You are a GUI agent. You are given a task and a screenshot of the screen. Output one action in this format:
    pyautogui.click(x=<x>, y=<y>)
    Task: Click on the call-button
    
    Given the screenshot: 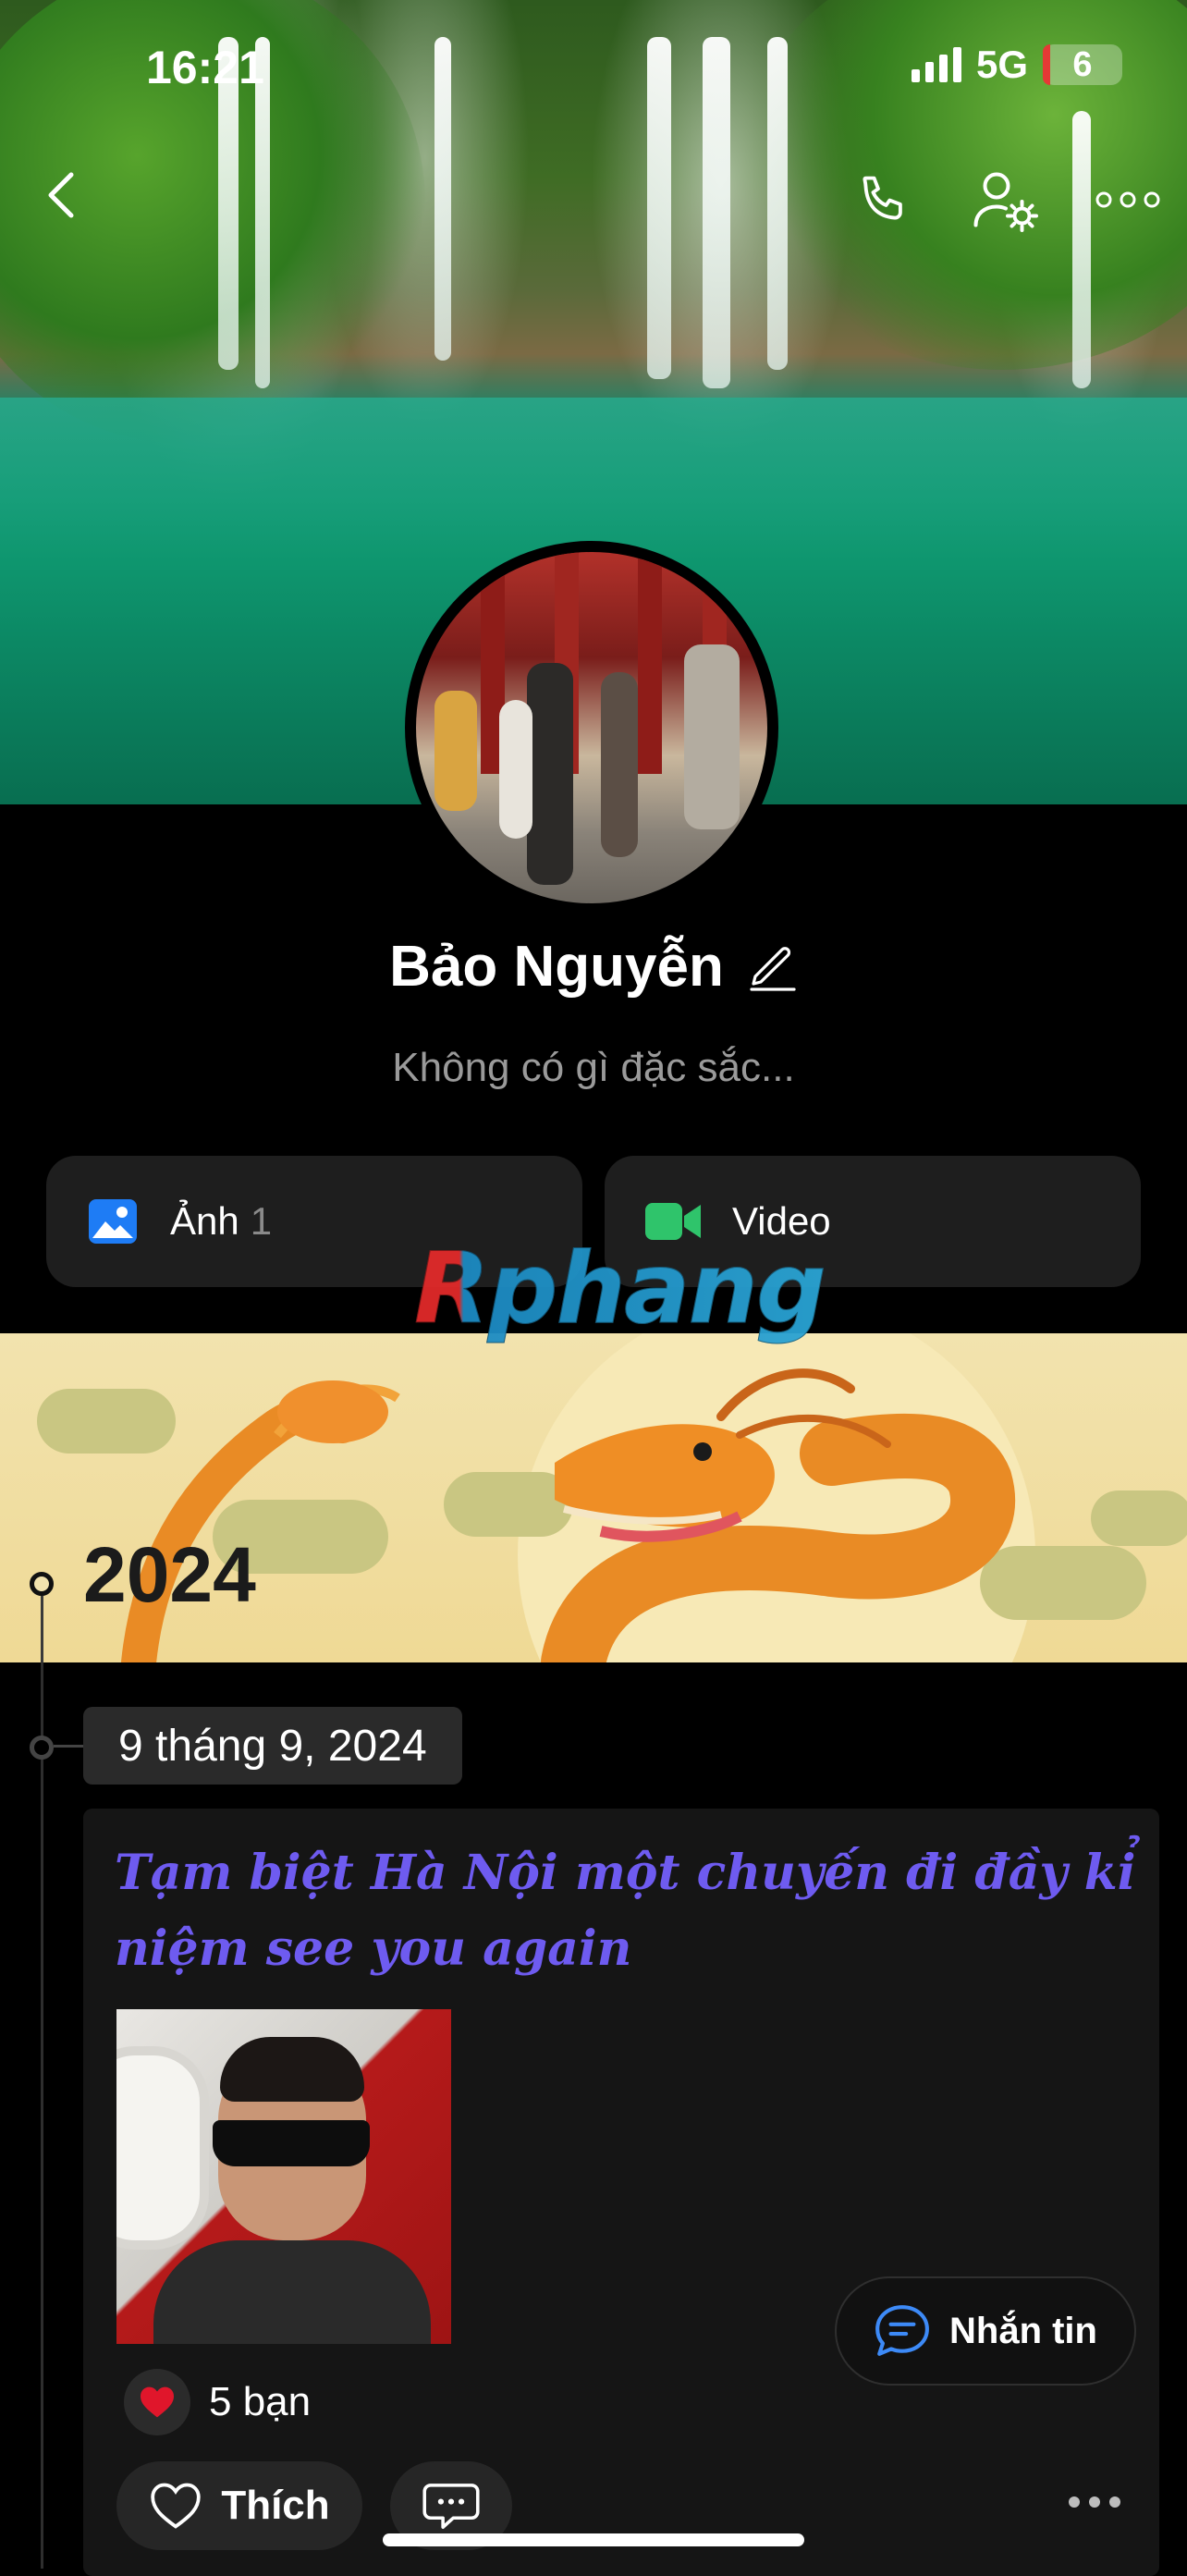 What is the action you would take?
    pyautogui.click(x=883, y=199)
    